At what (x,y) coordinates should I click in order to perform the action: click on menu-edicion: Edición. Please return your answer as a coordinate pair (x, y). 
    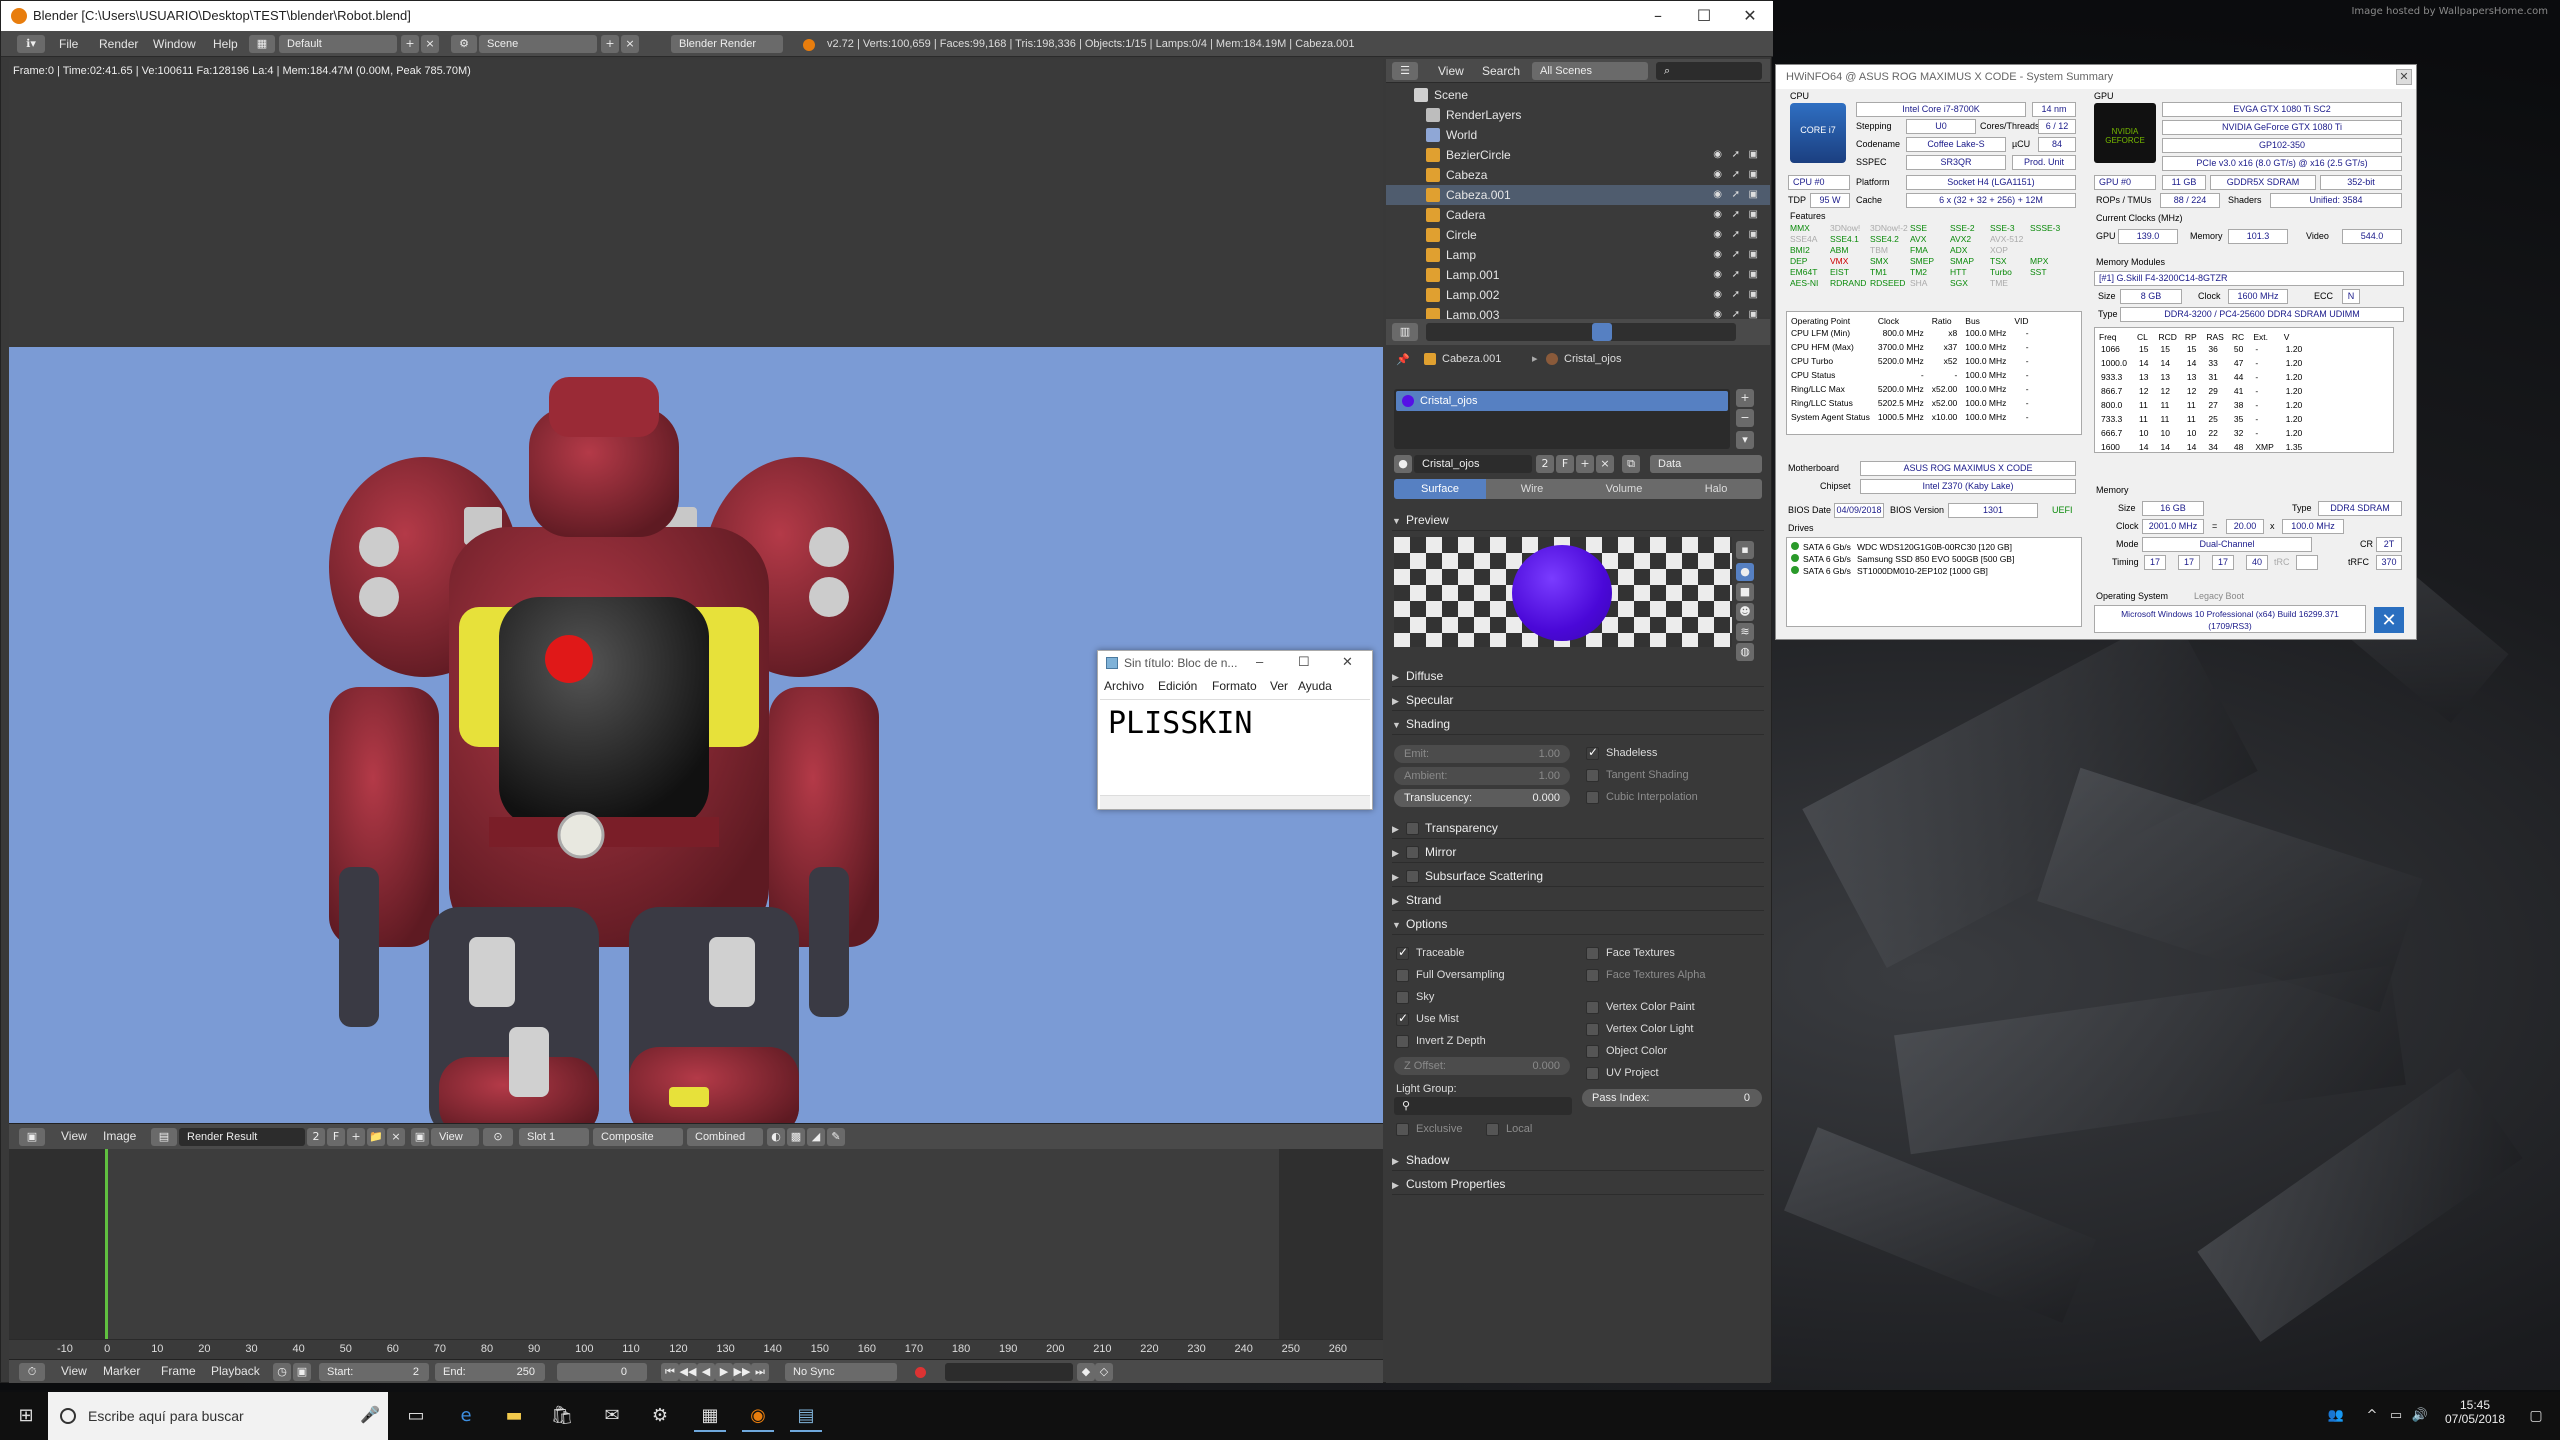
    Looking at the image, I should click on (1177, 686).